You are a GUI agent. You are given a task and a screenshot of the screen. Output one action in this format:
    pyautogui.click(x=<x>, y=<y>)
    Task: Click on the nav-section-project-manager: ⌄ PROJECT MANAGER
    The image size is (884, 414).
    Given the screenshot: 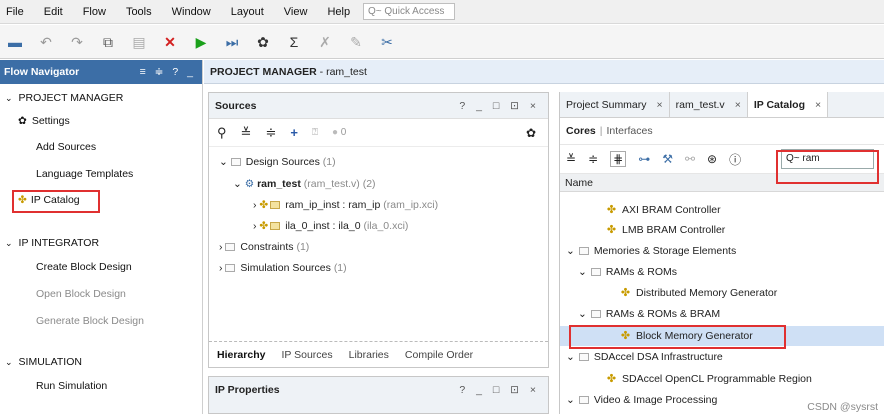 What is the action you would take?
    pyautogui.click(x=64, y=98)
    